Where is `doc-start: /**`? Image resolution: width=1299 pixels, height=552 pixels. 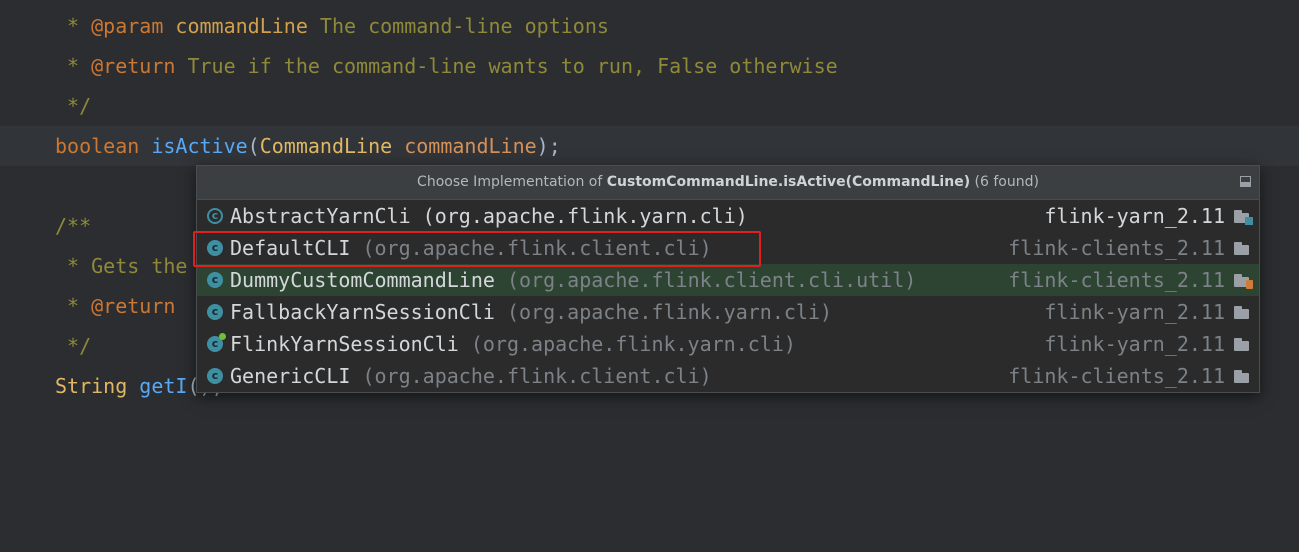
doc-start: /** is located at coordinates (73, 226).